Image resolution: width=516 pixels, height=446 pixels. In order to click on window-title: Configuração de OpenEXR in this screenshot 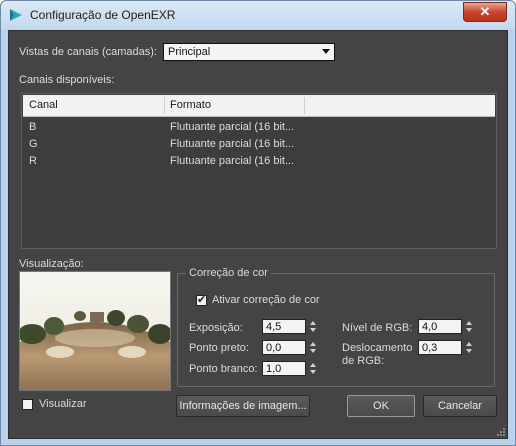, I will do `click(103, 15)`.